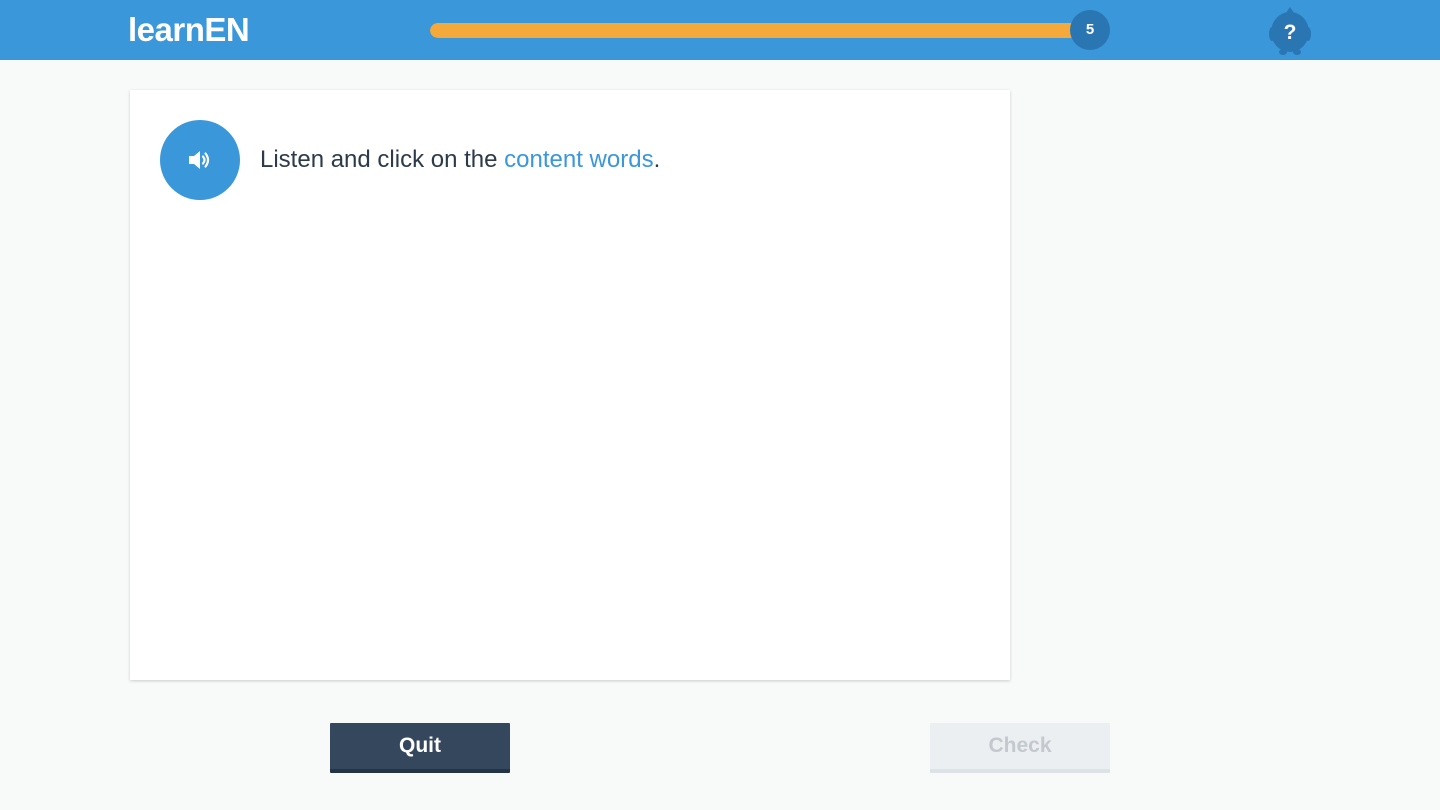 This screenshot has width=1440, height=810. I want to click on app-logo: learnEN, so click(189, 29).